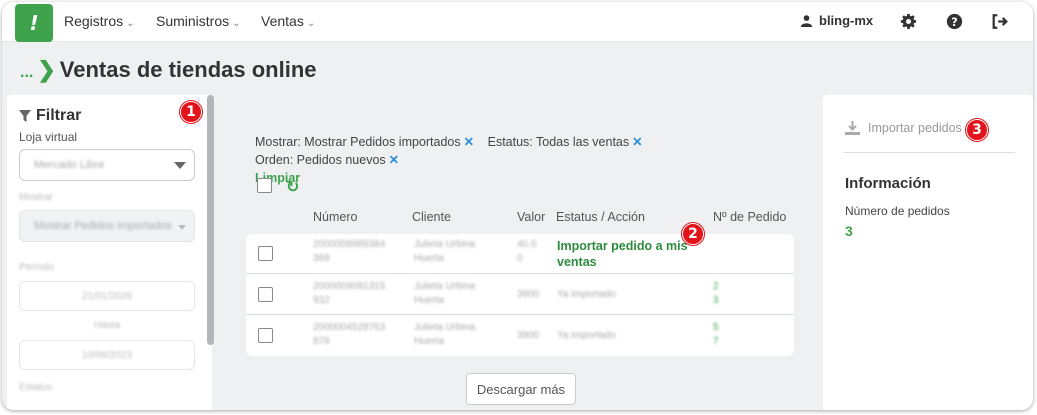 The height and width of the screenshot is (415, 1037). Describe the element at coordinates (46, 69) in the screenshot. I see `chevron-right-icon: ❯` at that location.